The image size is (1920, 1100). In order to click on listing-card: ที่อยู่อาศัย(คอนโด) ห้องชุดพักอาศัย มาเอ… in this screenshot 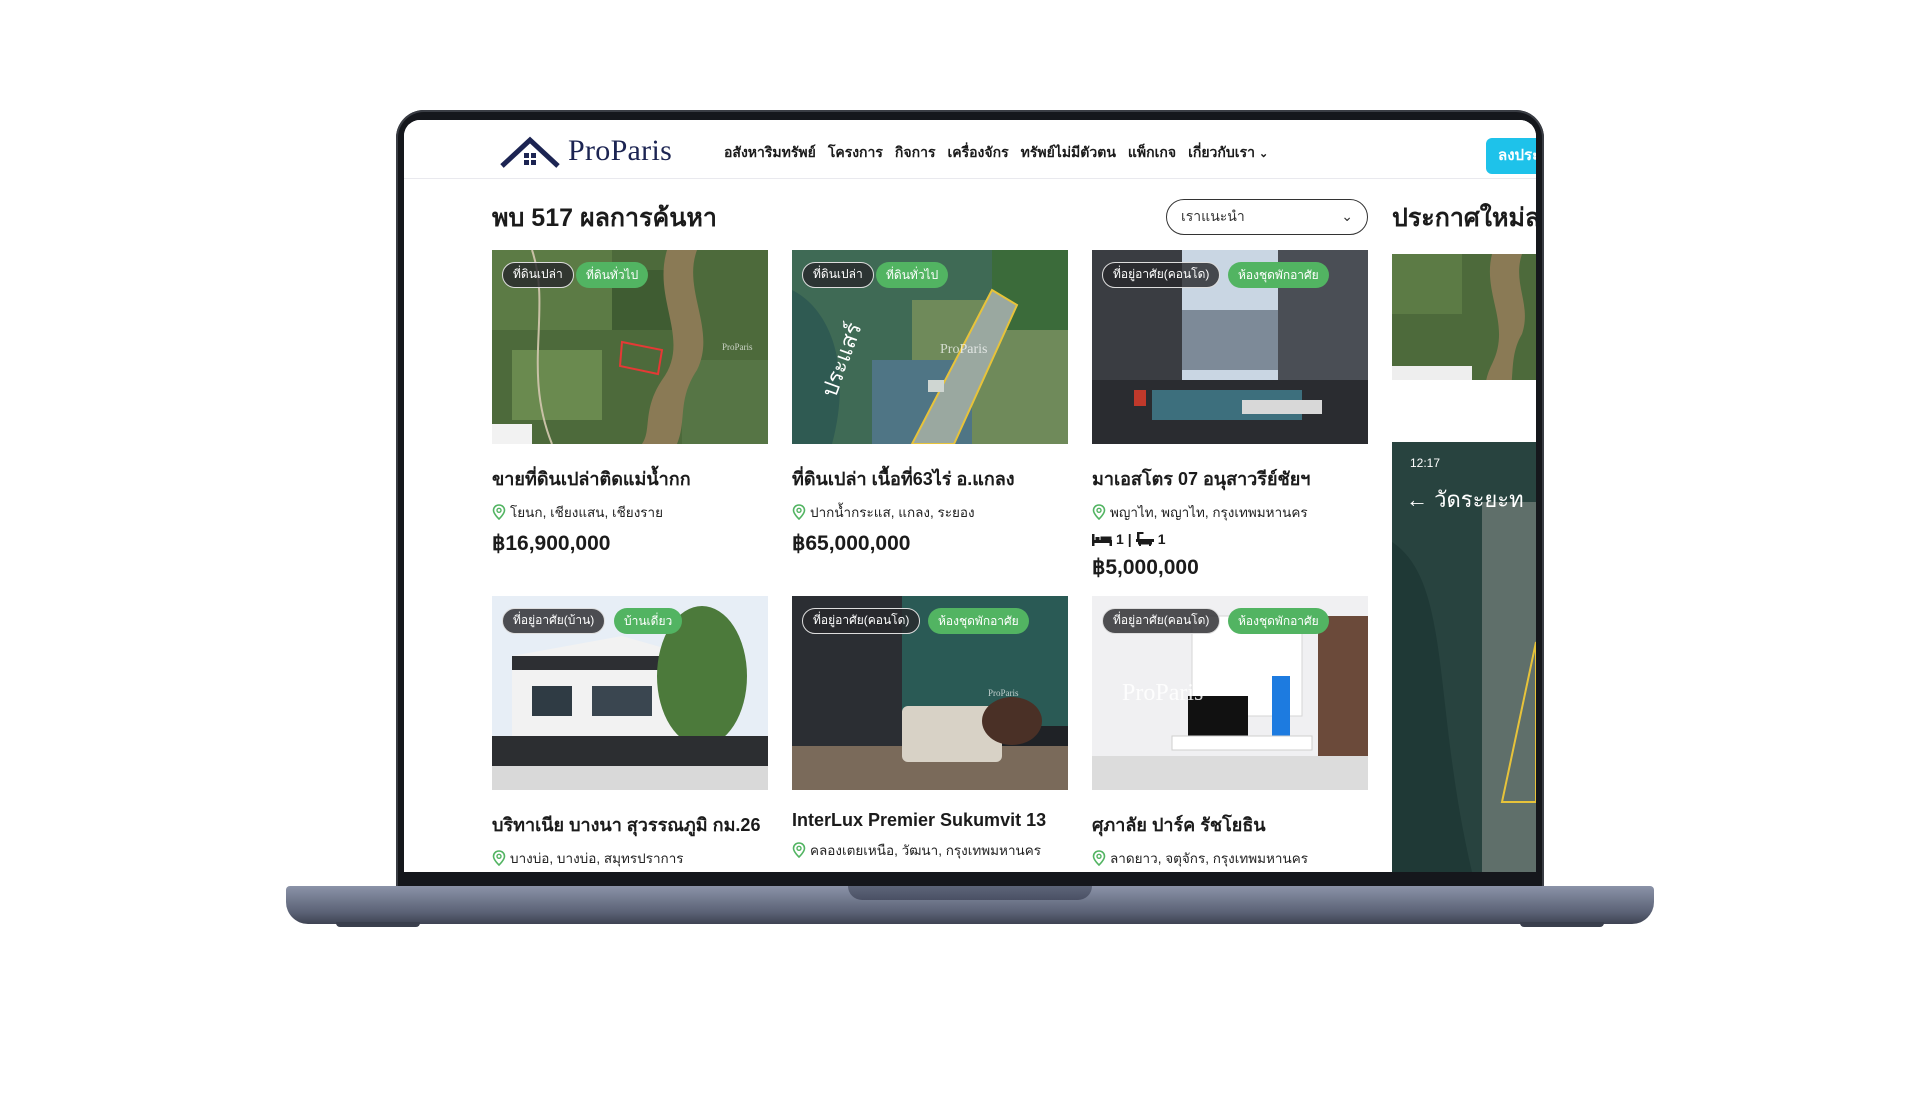, I will do `click(1230, 415)`.